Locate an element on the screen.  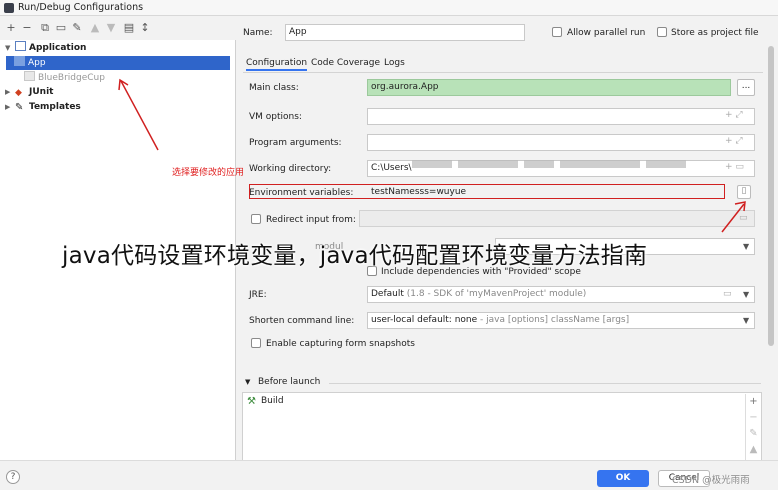
vm-options-input is located at coordinates (561, 116).